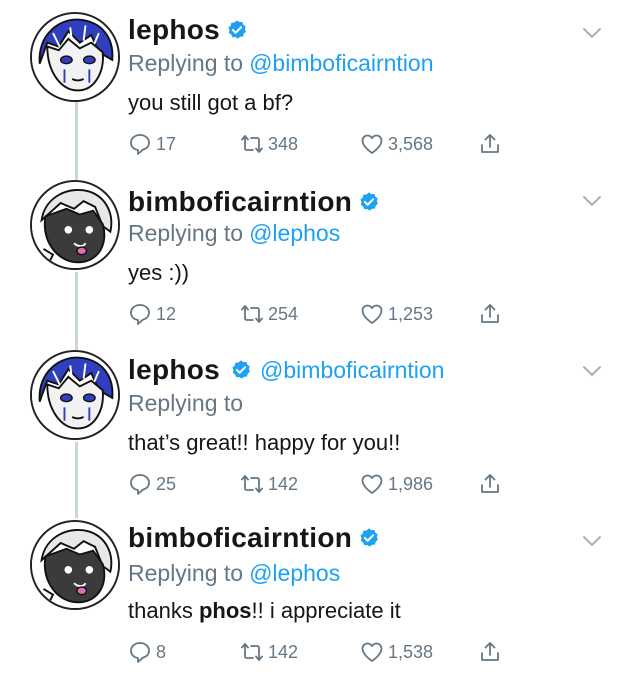 This screenshot has width=619, height=680. Describe the element at coordinates (152, 314) in the screenshot. I see `reply-button: 12` at that location.